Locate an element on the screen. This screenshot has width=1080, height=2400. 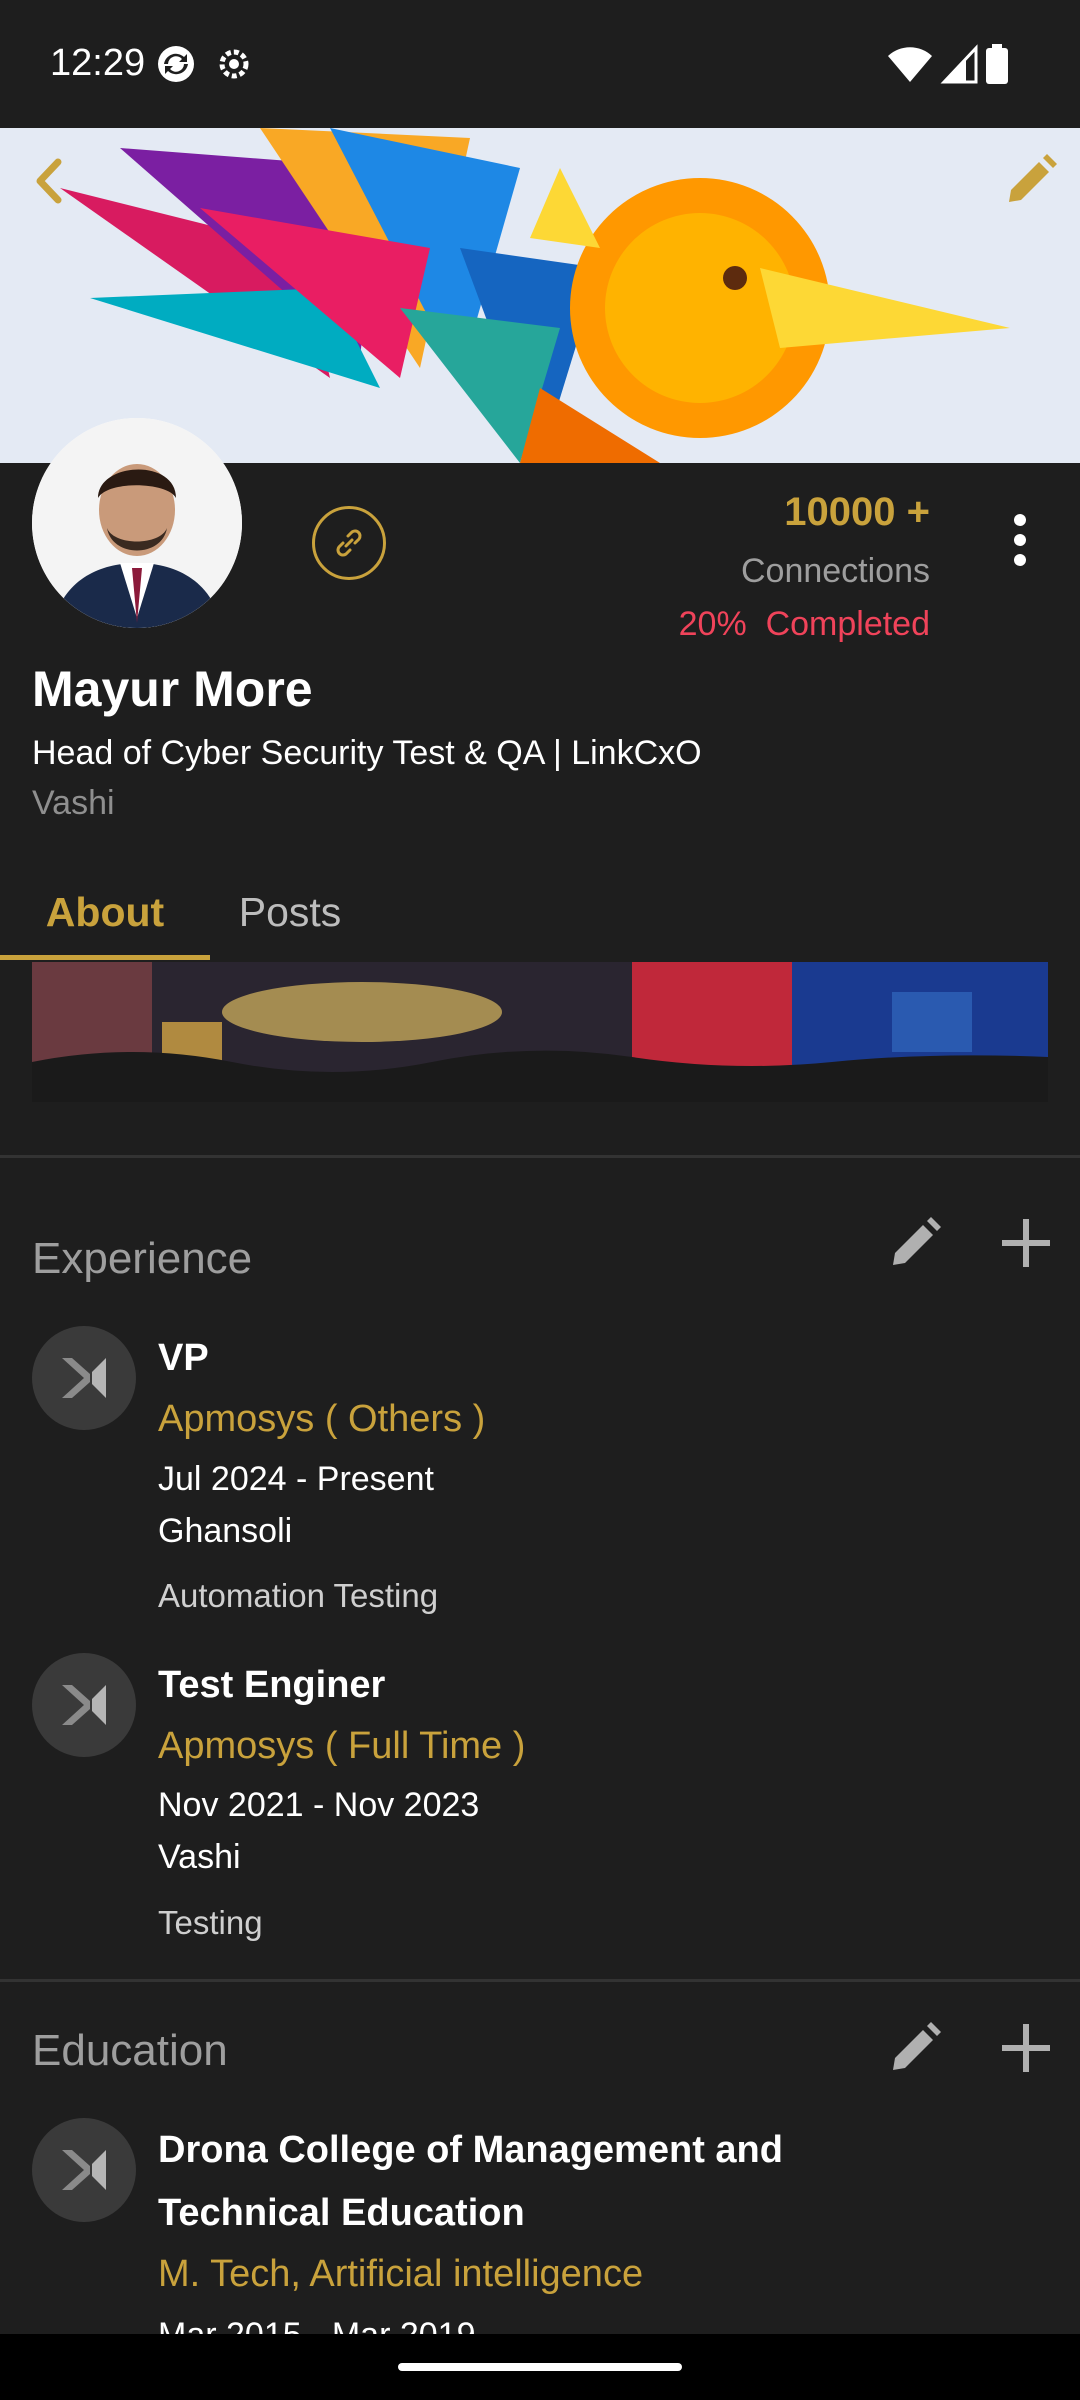
profile-name: Mayur More is located at coordinates (172, 689).